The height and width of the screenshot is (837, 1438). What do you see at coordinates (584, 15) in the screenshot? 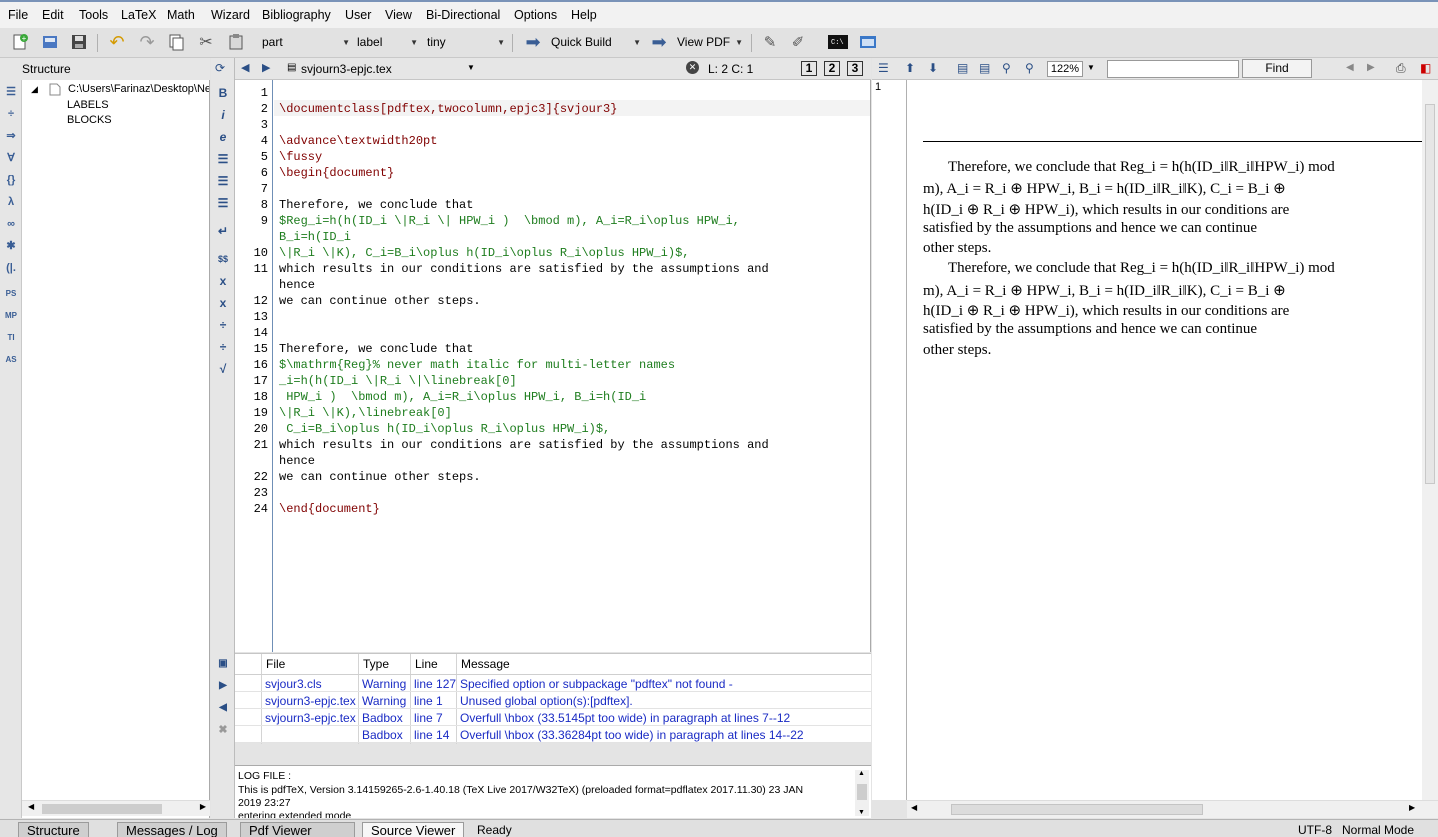
I see `menu-help: Help` at bounding box center [584, 15].